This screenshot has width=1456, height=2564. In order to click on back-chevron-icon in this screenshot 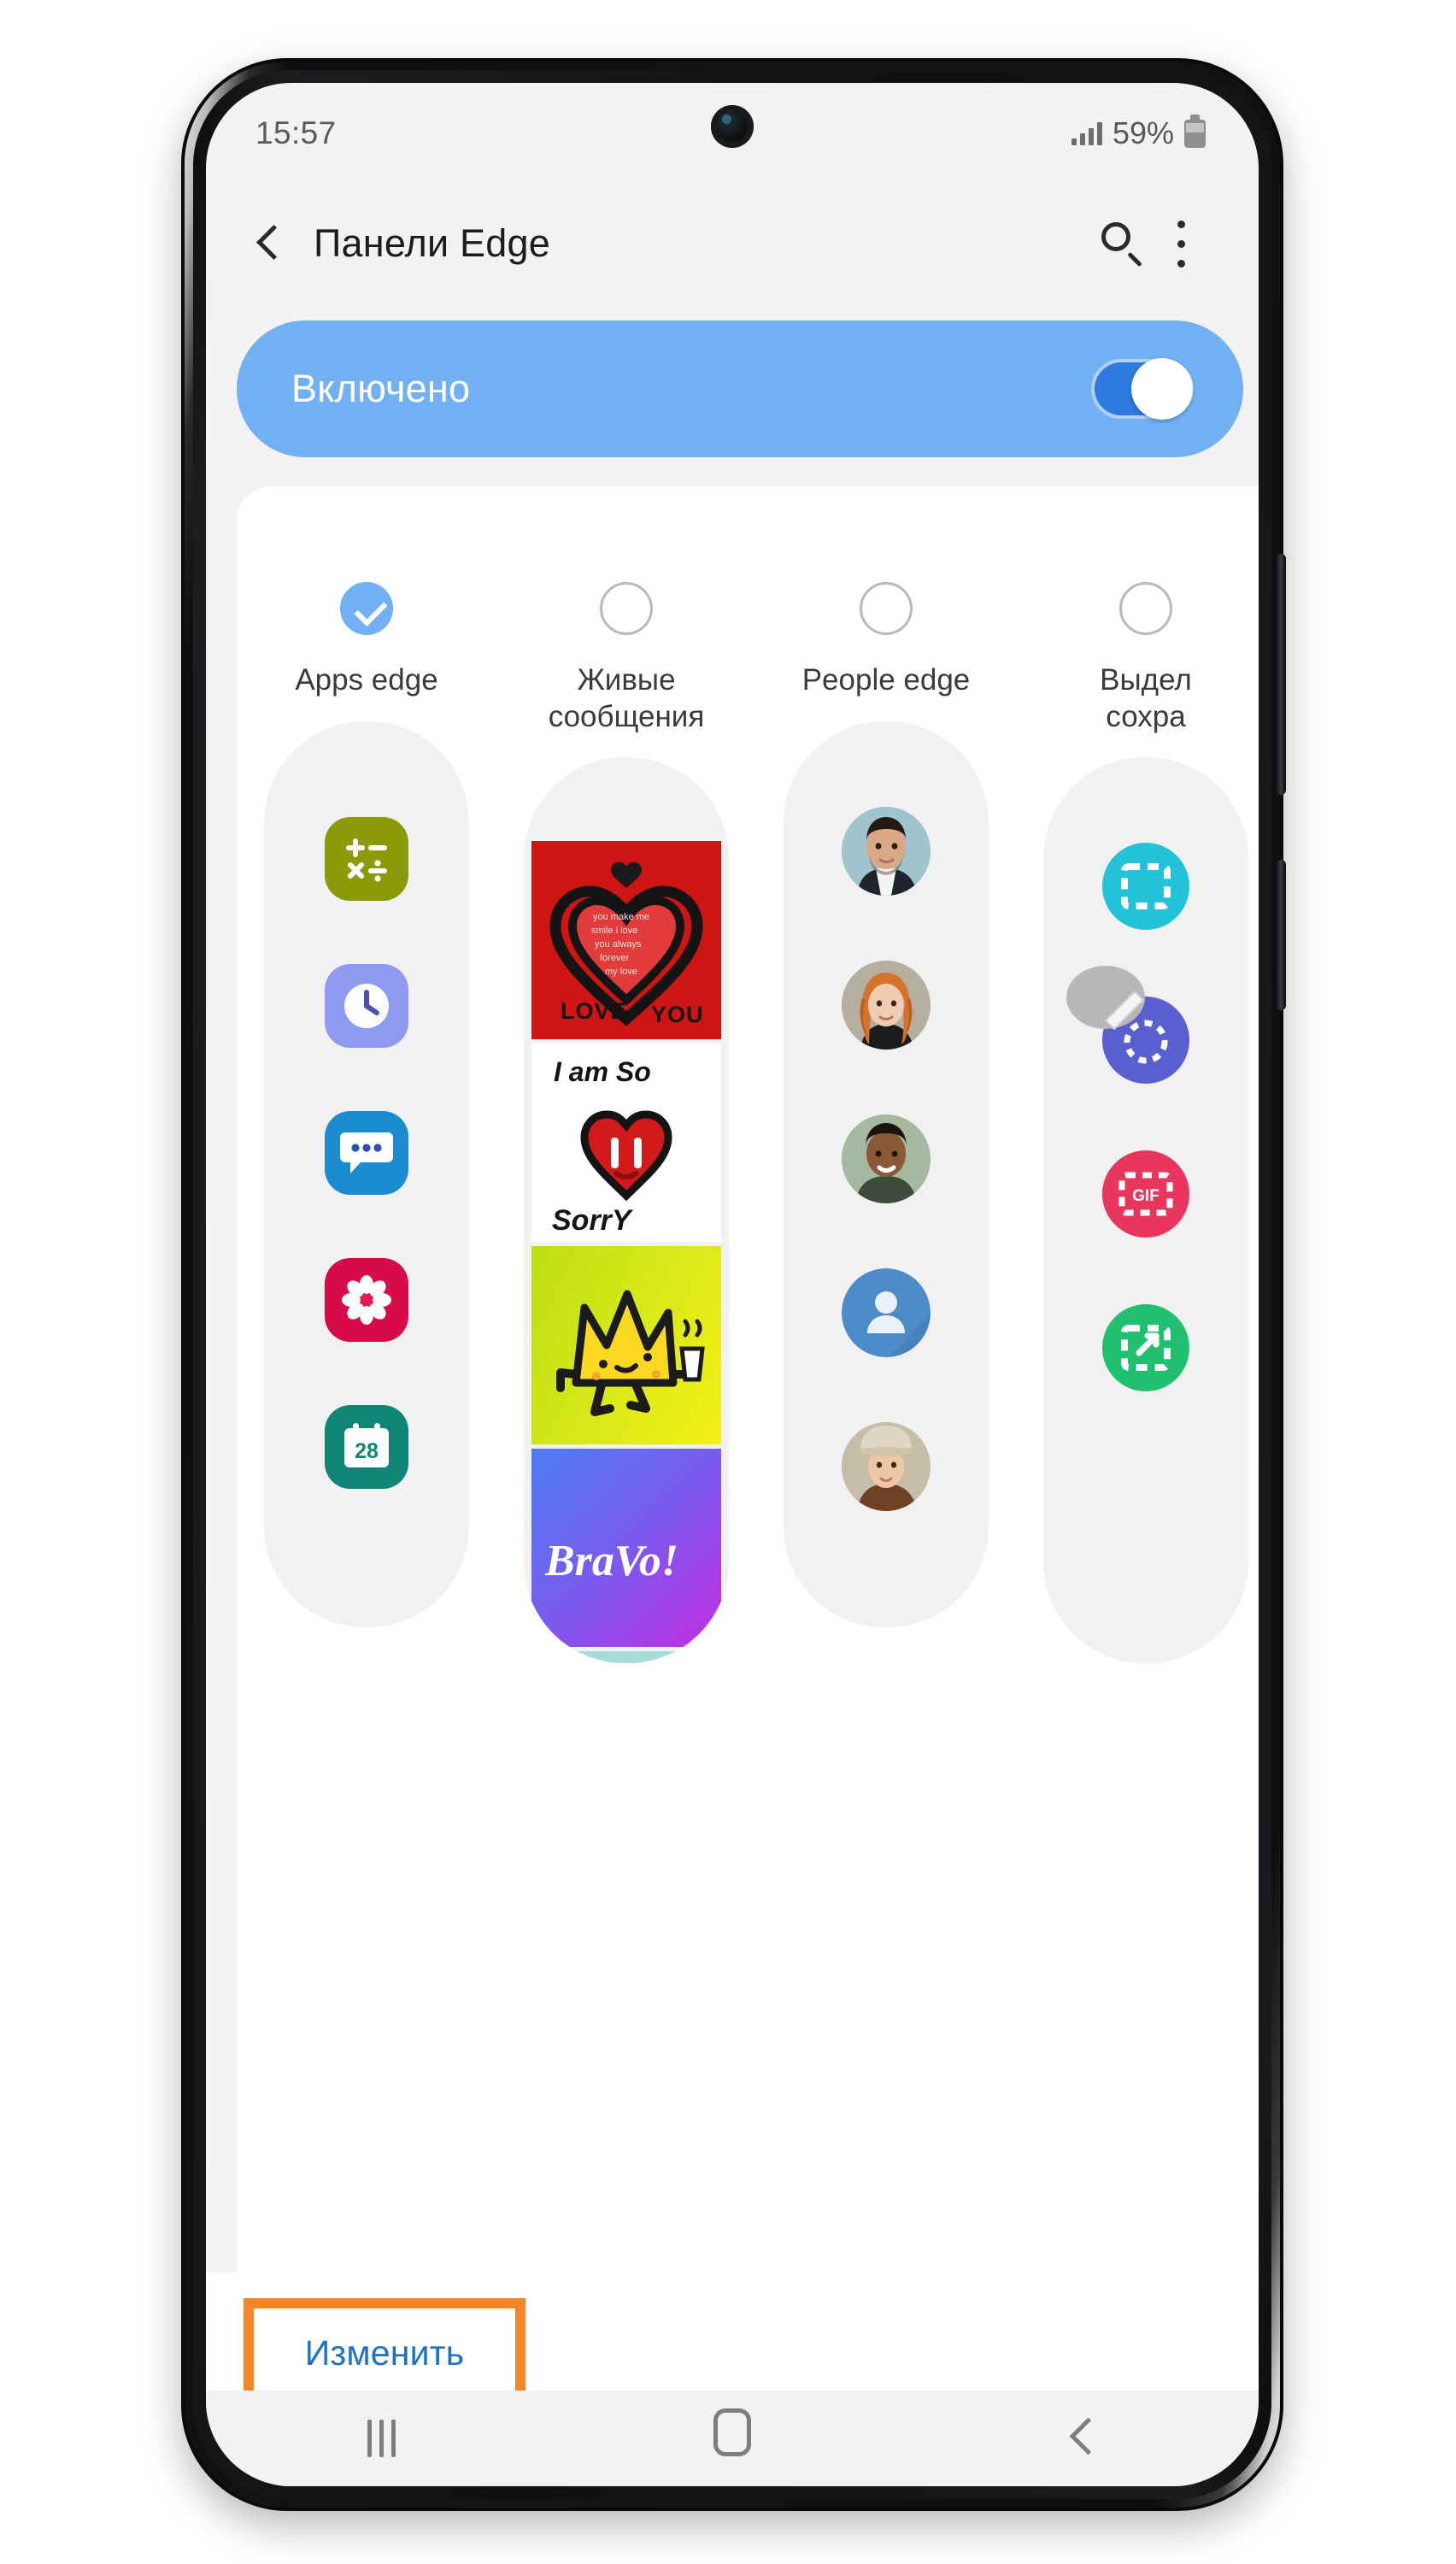, I will do `click(268, 243)`.